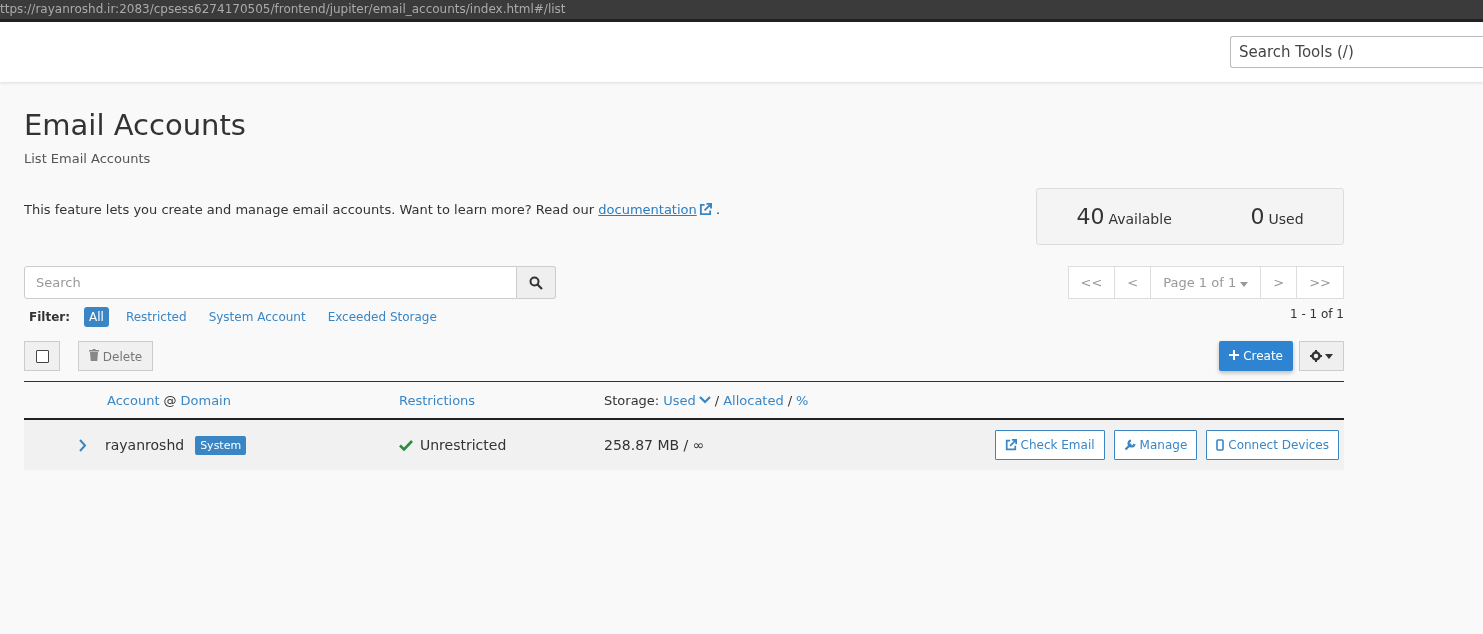 The width and height of the screenshot is (1483, 634). What do you see at coordinates (1129, 445) in the screenshot?
I see `wrench-icon` at bounding box center [1129, 445].